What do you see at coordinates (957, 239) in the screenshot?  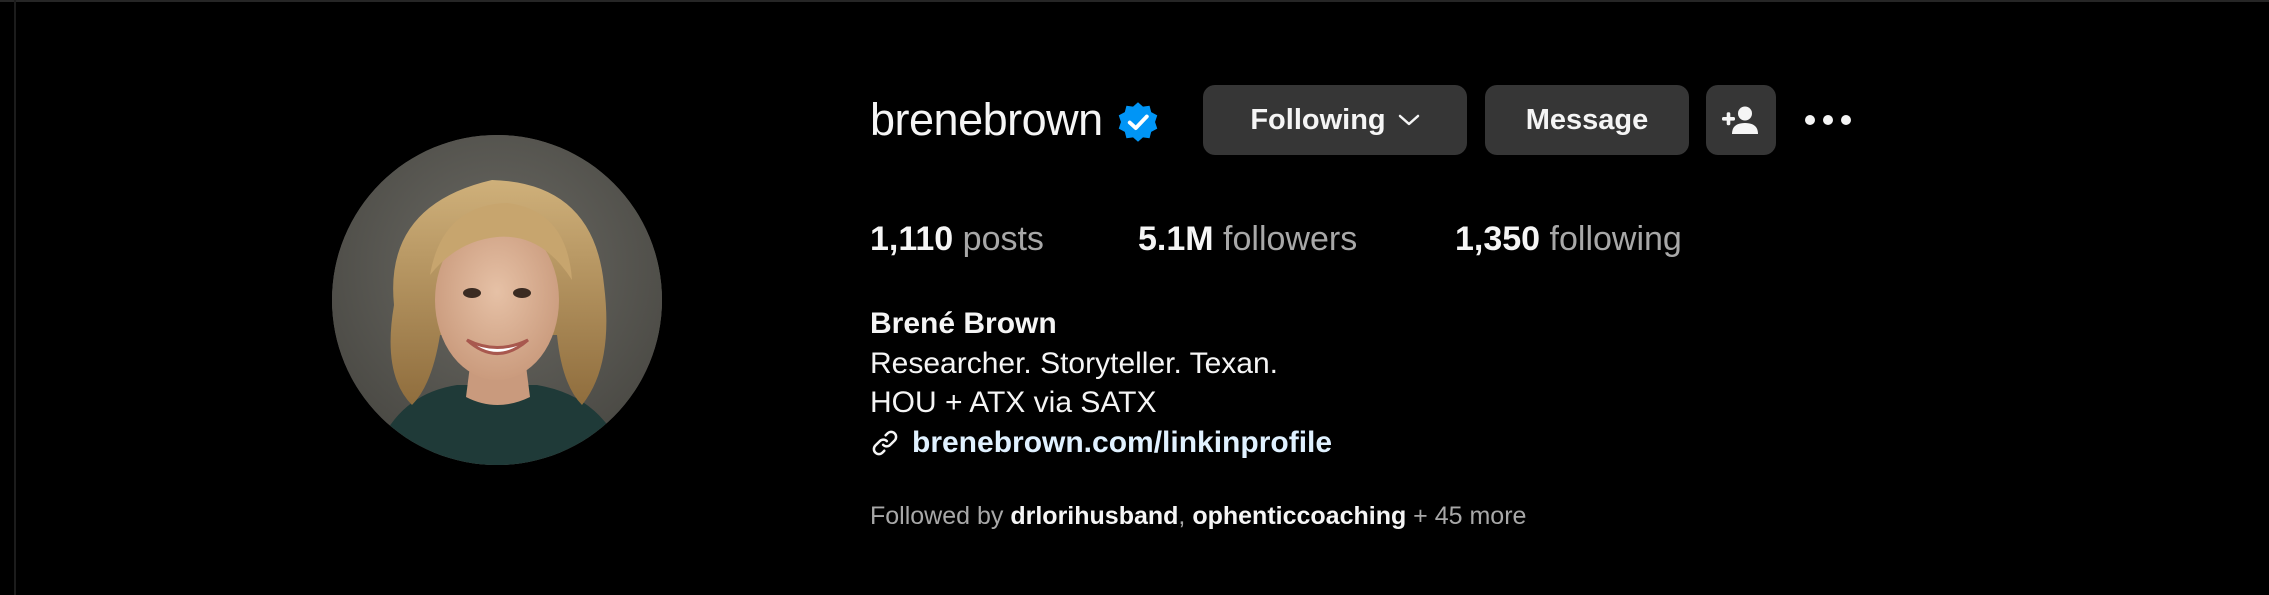 I see `posts-stat: 1,110 posts` at bounding box center [957, 239].